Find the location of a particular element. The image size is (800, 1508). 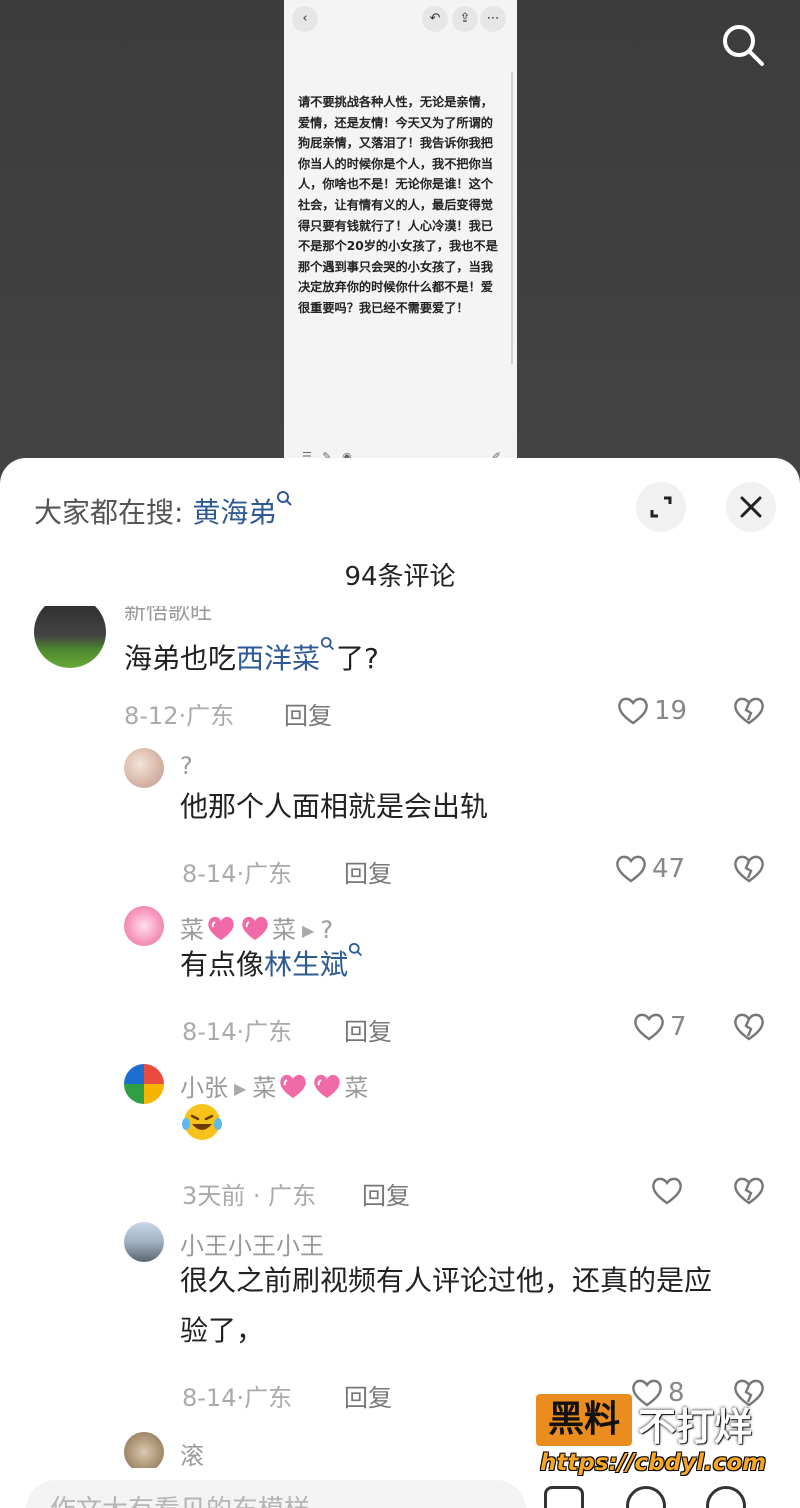

hot-search-keyword: 黄海弟 is located at coordinates (234, 512).